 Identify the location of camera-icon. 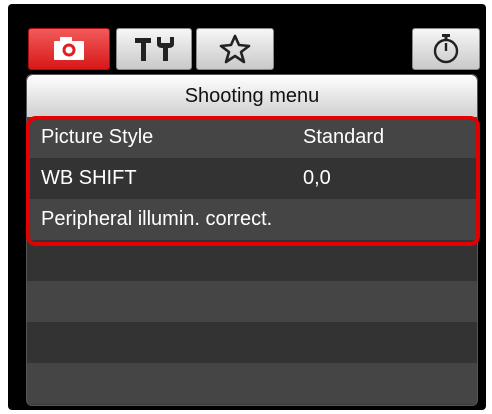
(69, 48).